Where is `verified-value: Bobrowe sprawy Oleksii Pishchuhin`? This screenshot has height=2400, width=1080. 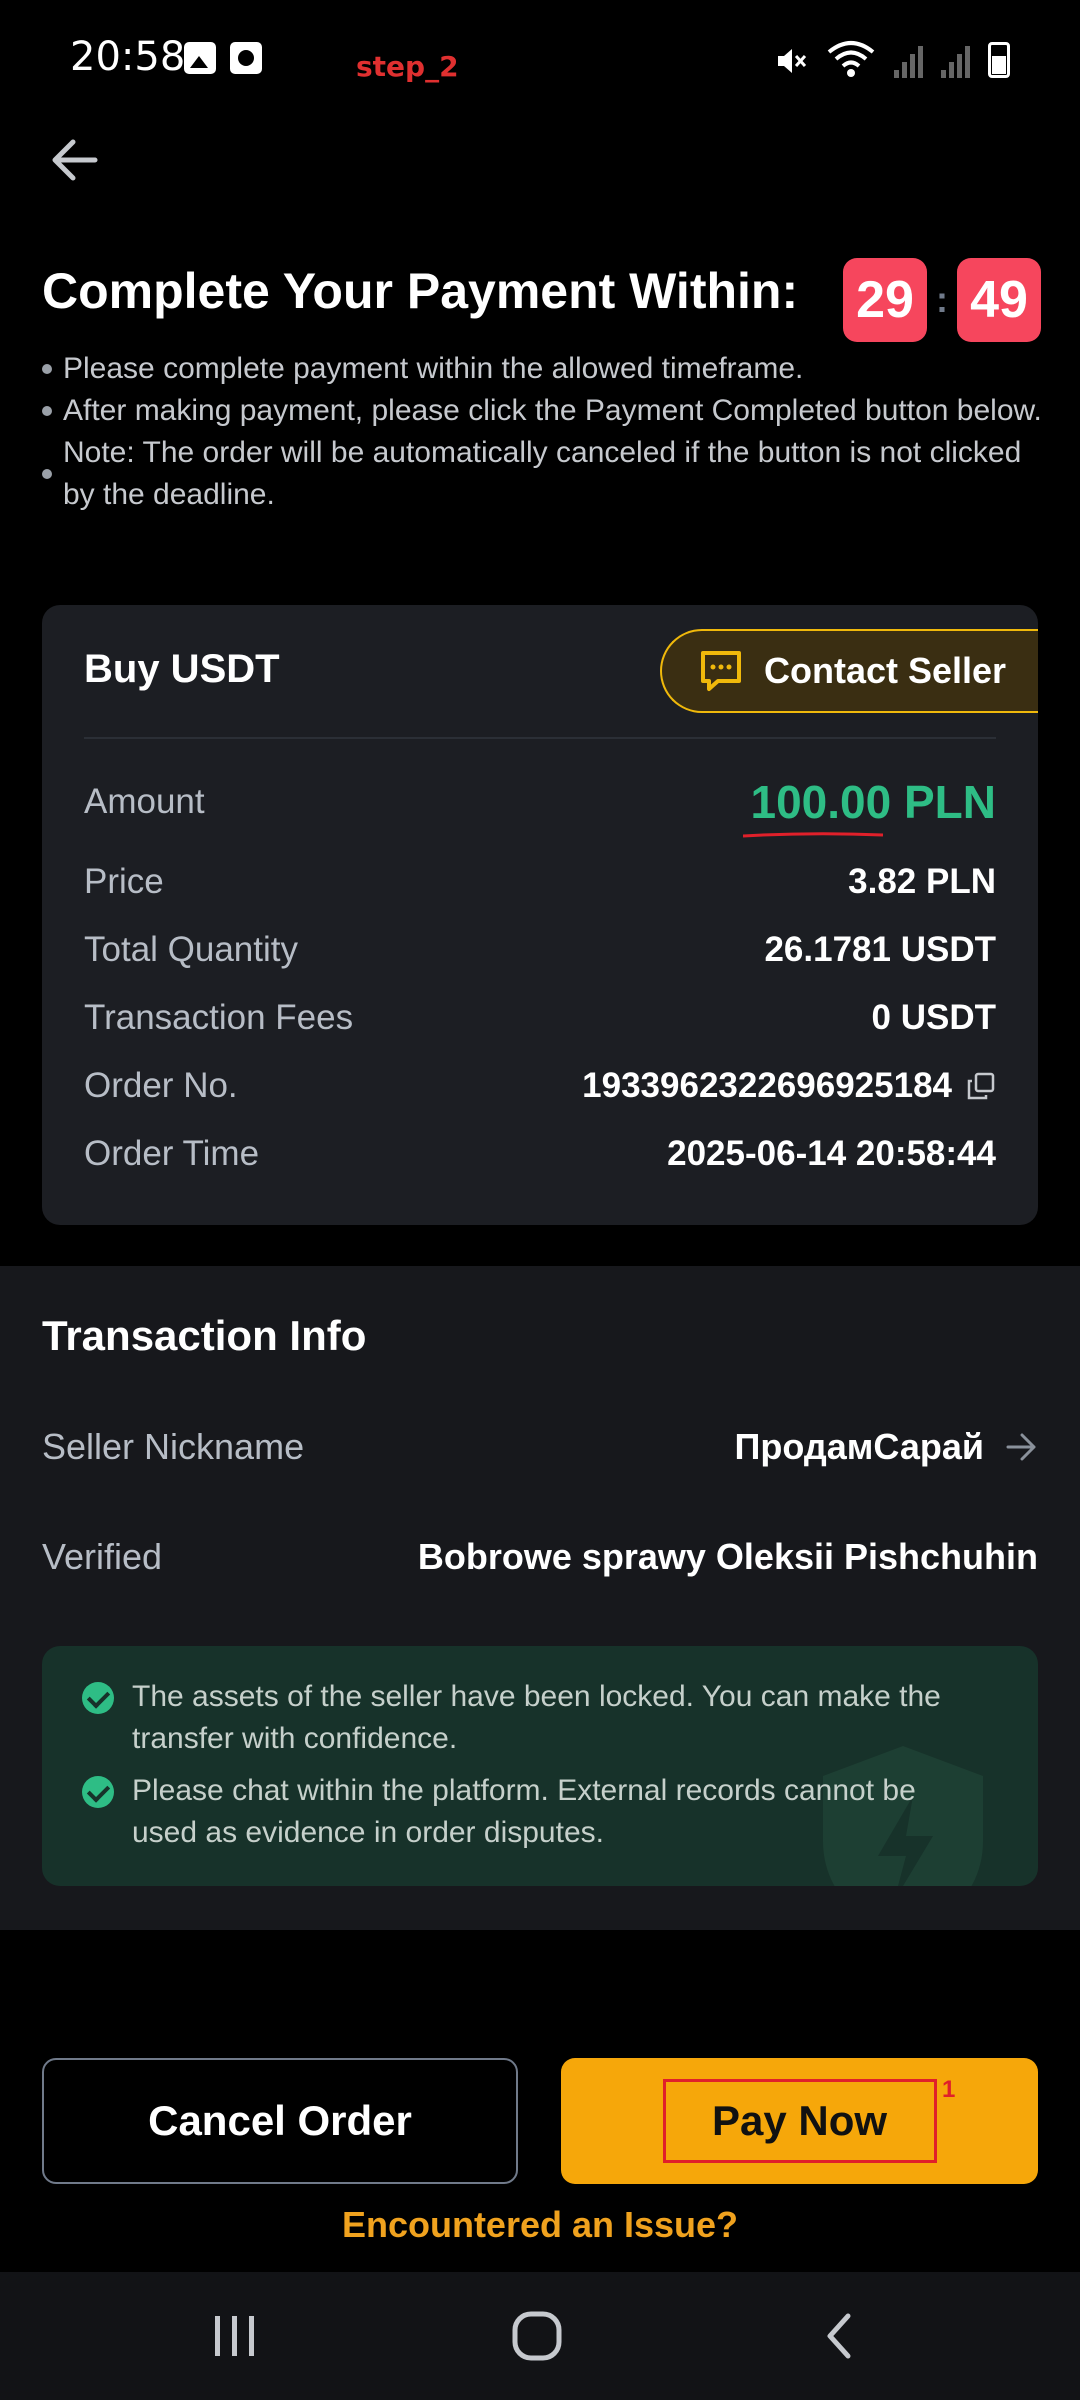
verified-value: Bobrowe sprawy Oleksii Pishchuhin is located at coordinates (727, 1556).